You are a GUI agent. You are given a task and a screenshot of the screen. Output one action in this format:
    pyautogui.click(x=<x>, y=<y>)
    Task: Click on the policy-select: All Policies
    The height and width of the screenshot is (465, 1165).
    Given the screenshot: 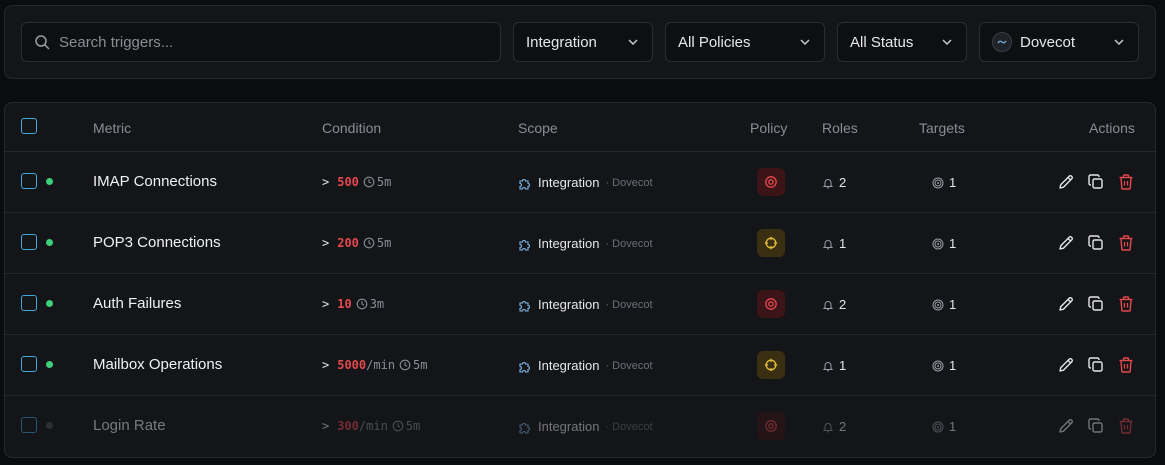 What is the action you would take?
    pyautogui.click(x=745, y=42)
    